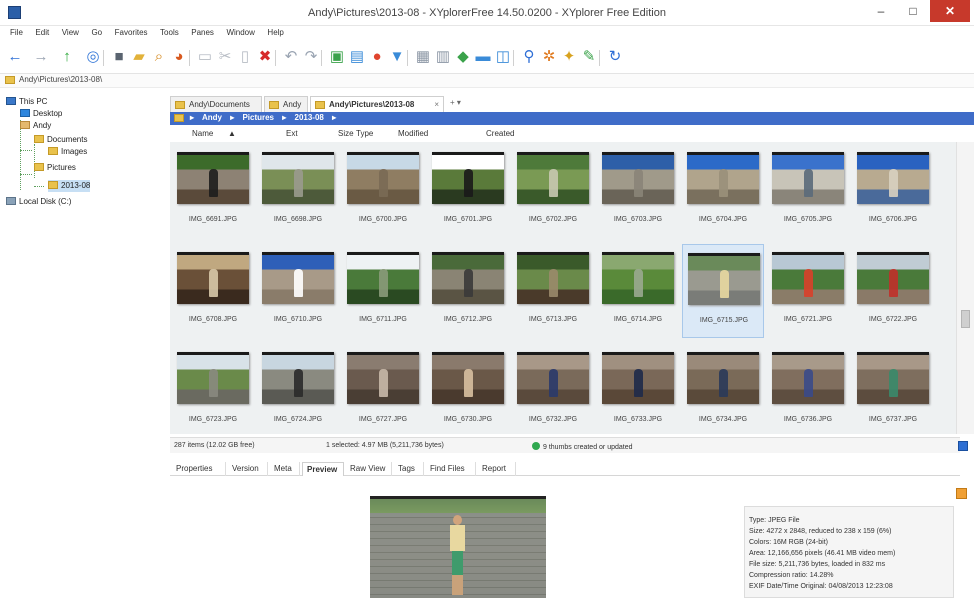 The height and width of the screenshot is (598, 974). What do you see at coordinates (369, 469) in the screenshot?
I see `info-tab-raw-view: Raw View` at bounding box center [369, 469].